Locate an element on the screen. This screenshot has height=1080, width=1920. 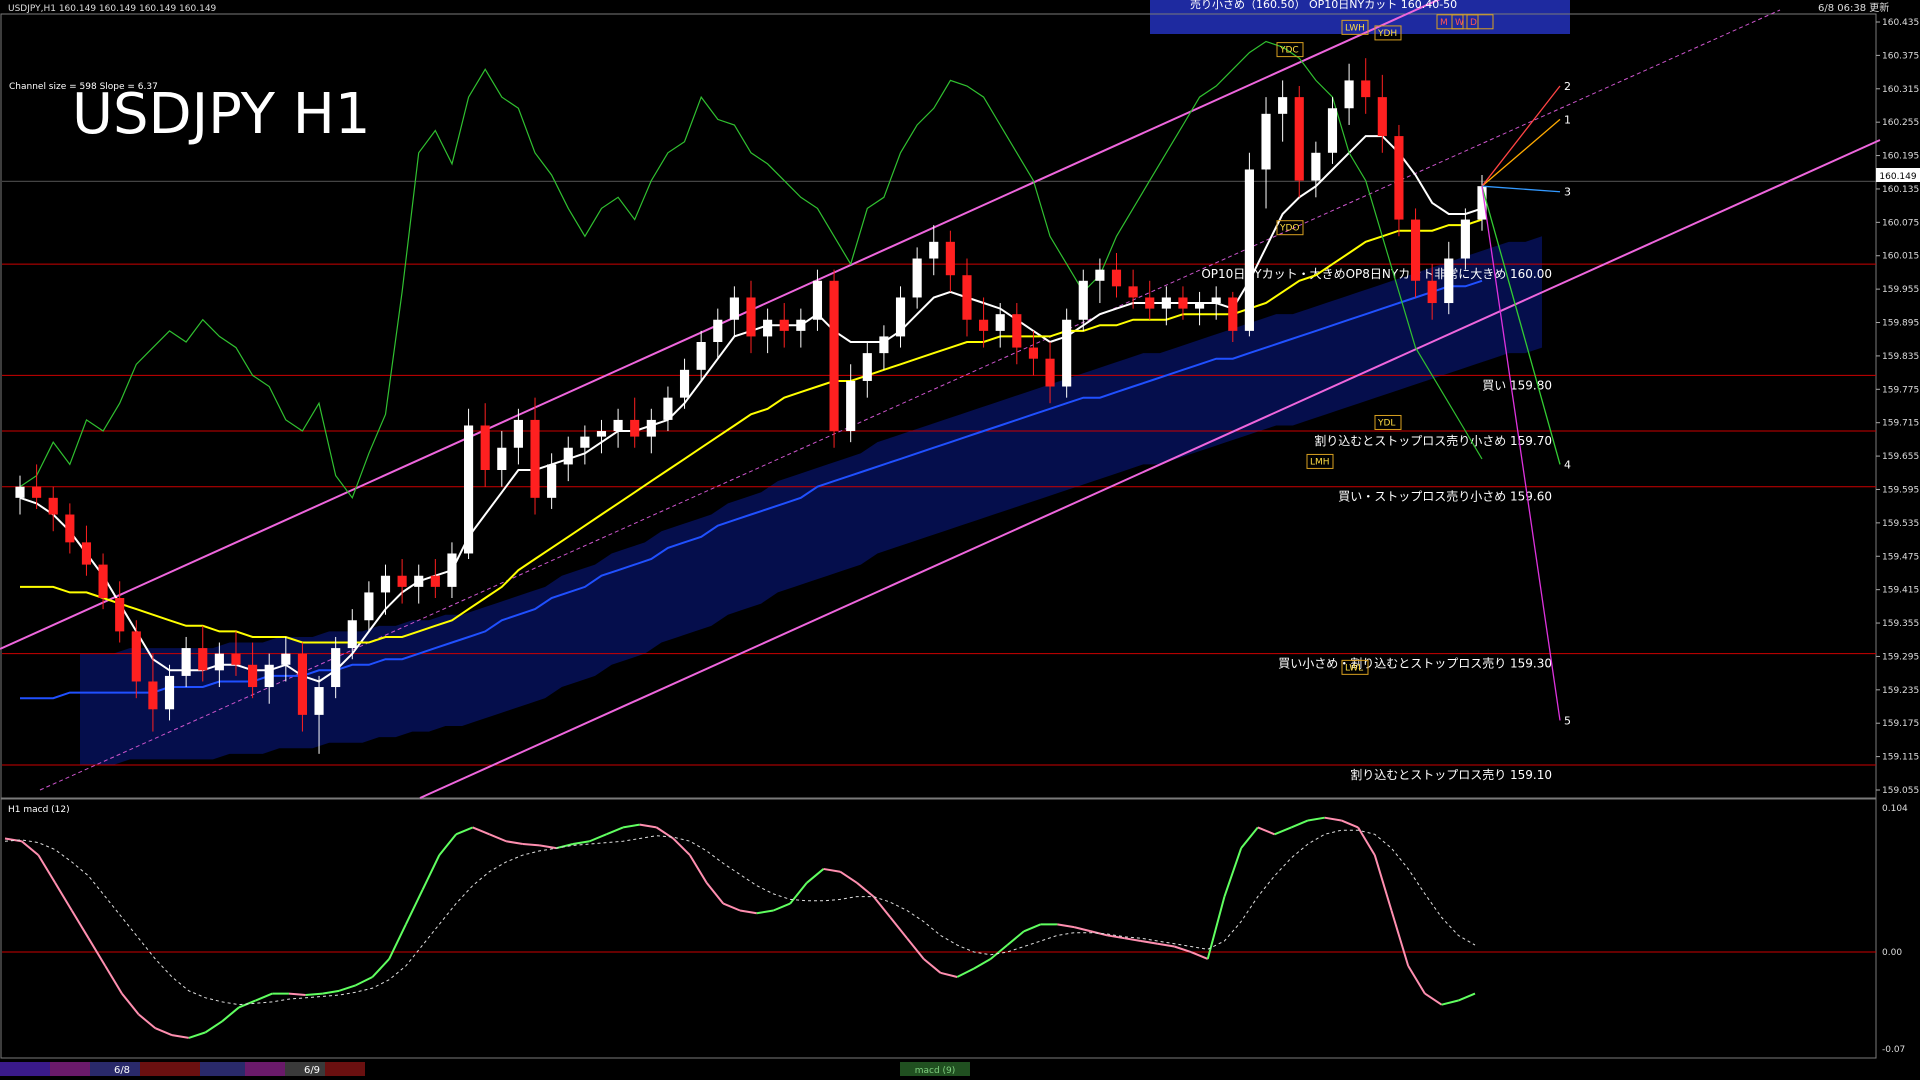
y-tick-label: 159.595 is located at coordinates (1900, 490).